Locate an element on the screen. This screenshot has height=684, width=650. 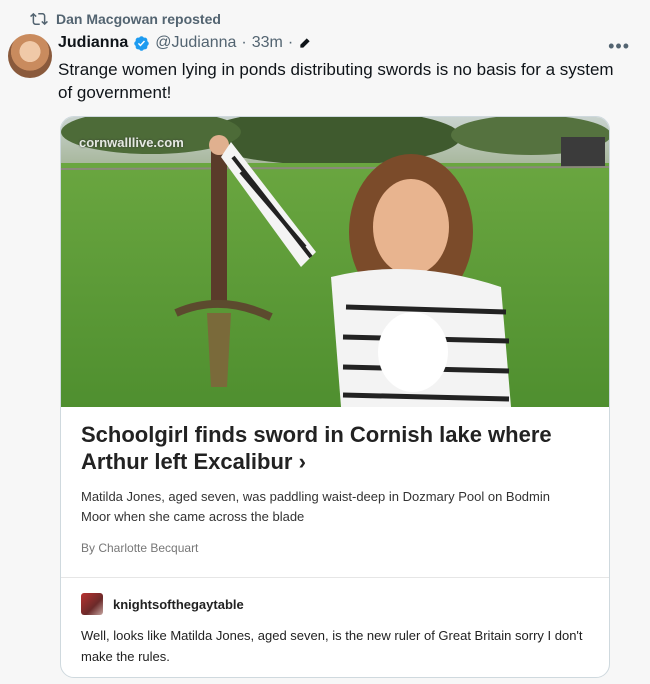
display-name: Judianna is located at coordinates (93, 43).